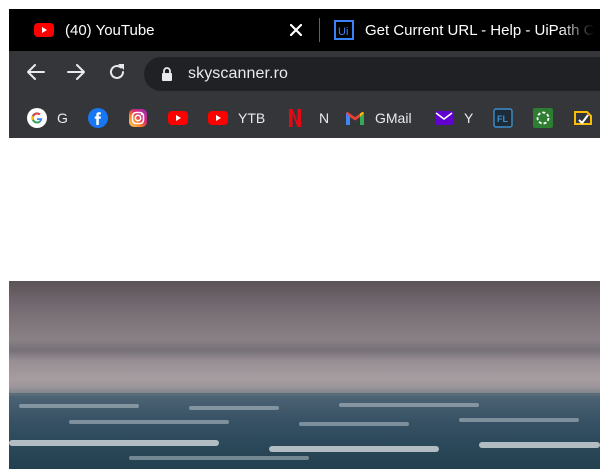 This screenshot has width=600, height=469. I want to click on arrow-right-icon, so click(76, 74).